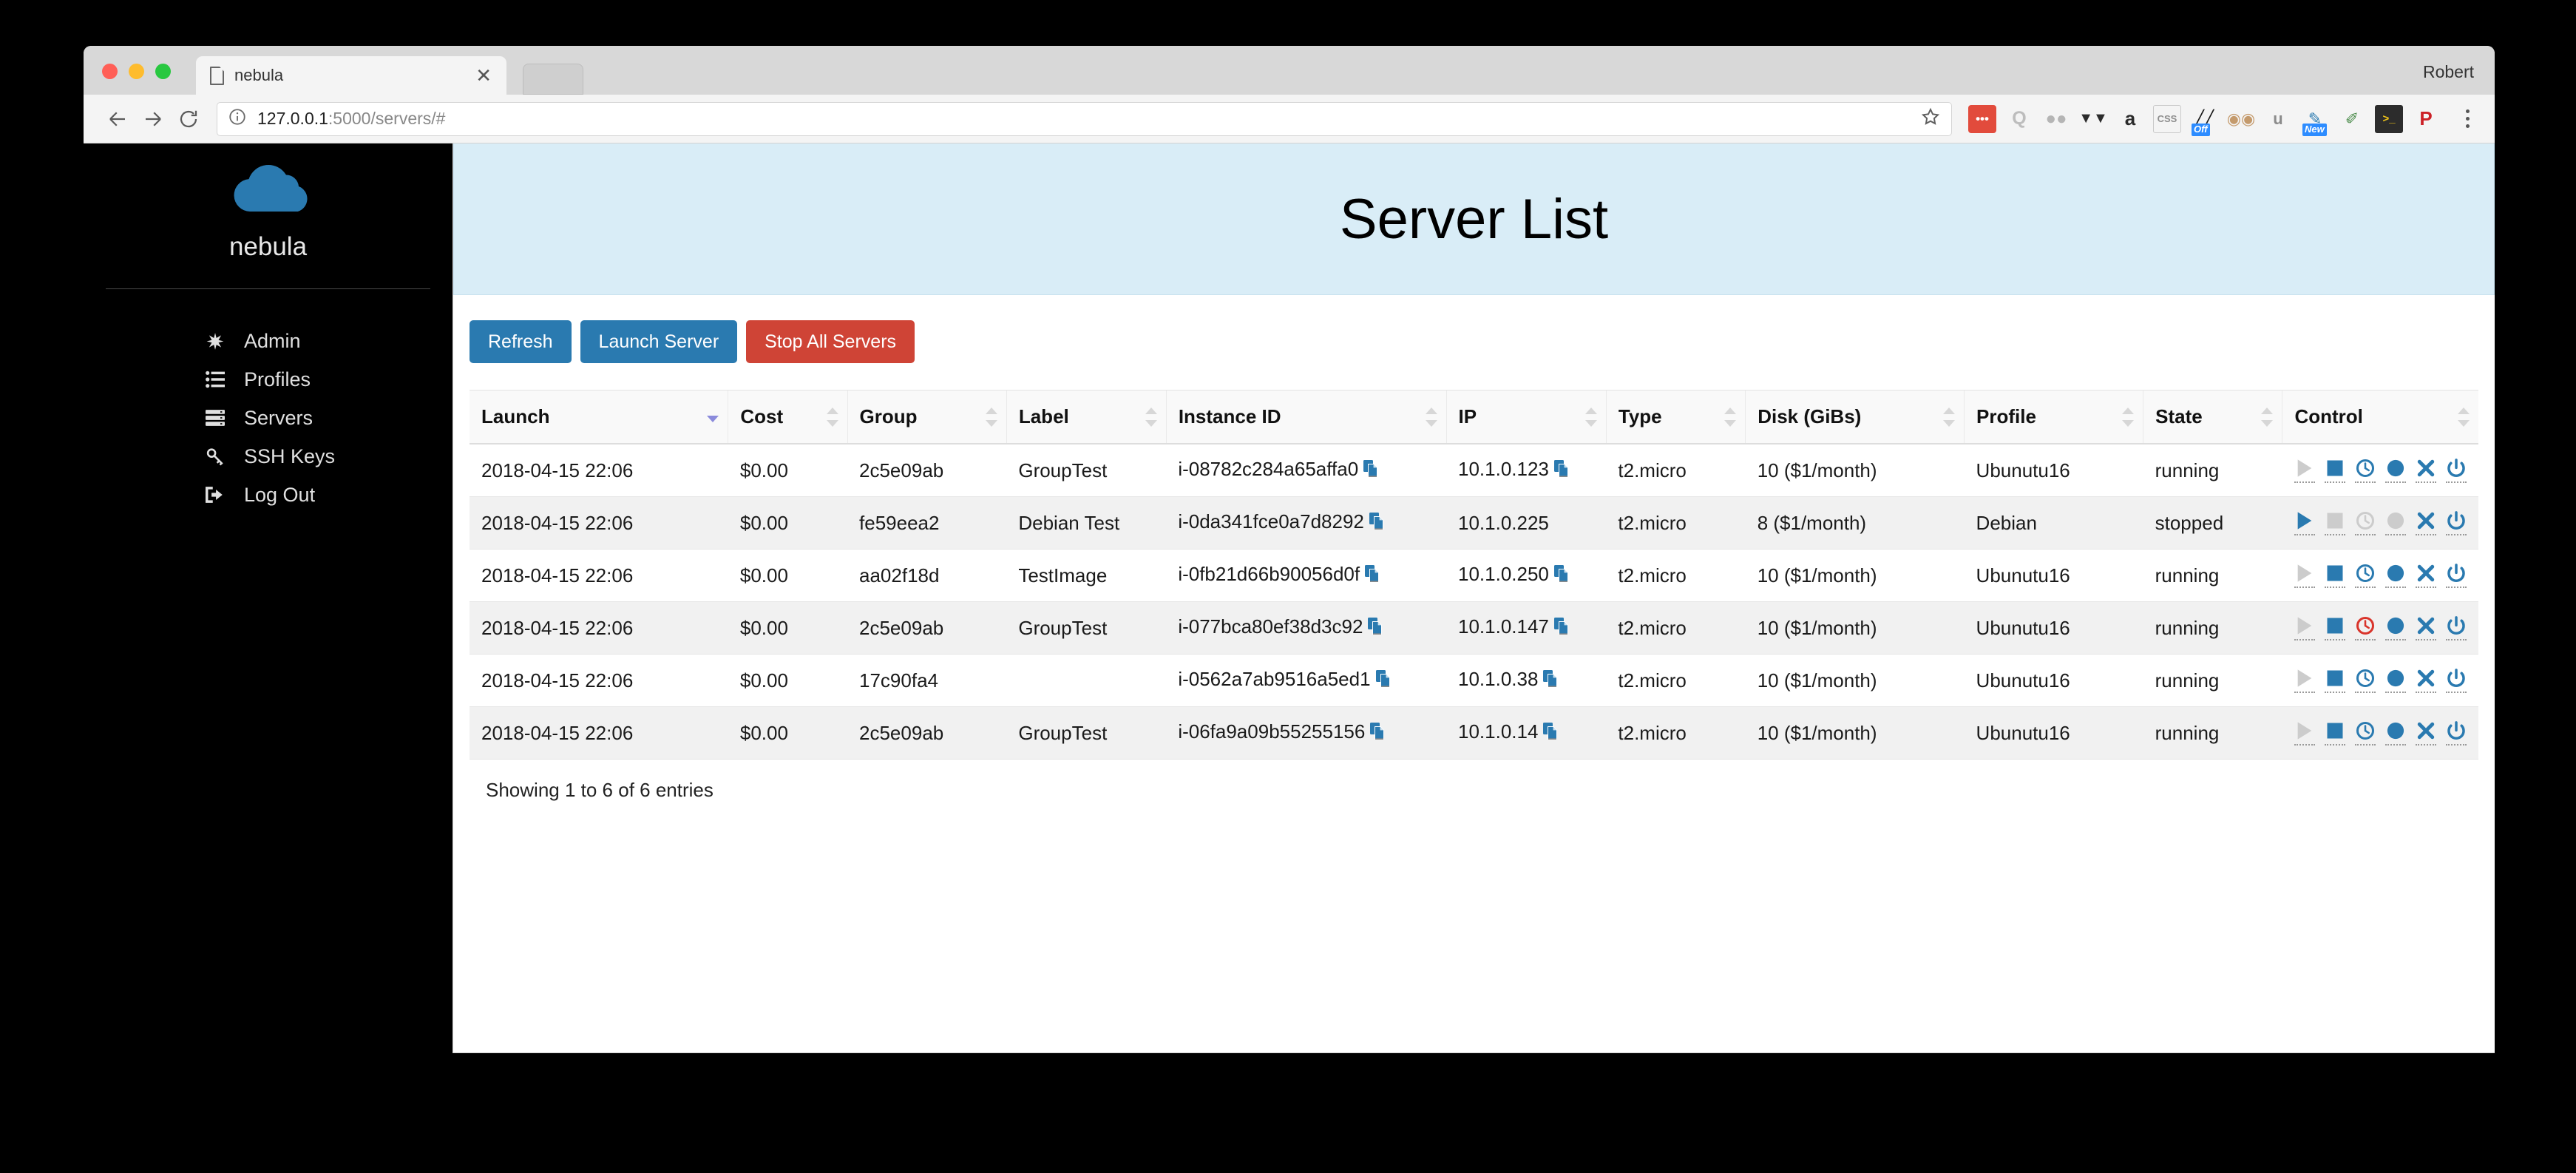 The width and height of the screenshot is (2576, 1173). I want to click on forward-arrow-icon, so click(153, 119).